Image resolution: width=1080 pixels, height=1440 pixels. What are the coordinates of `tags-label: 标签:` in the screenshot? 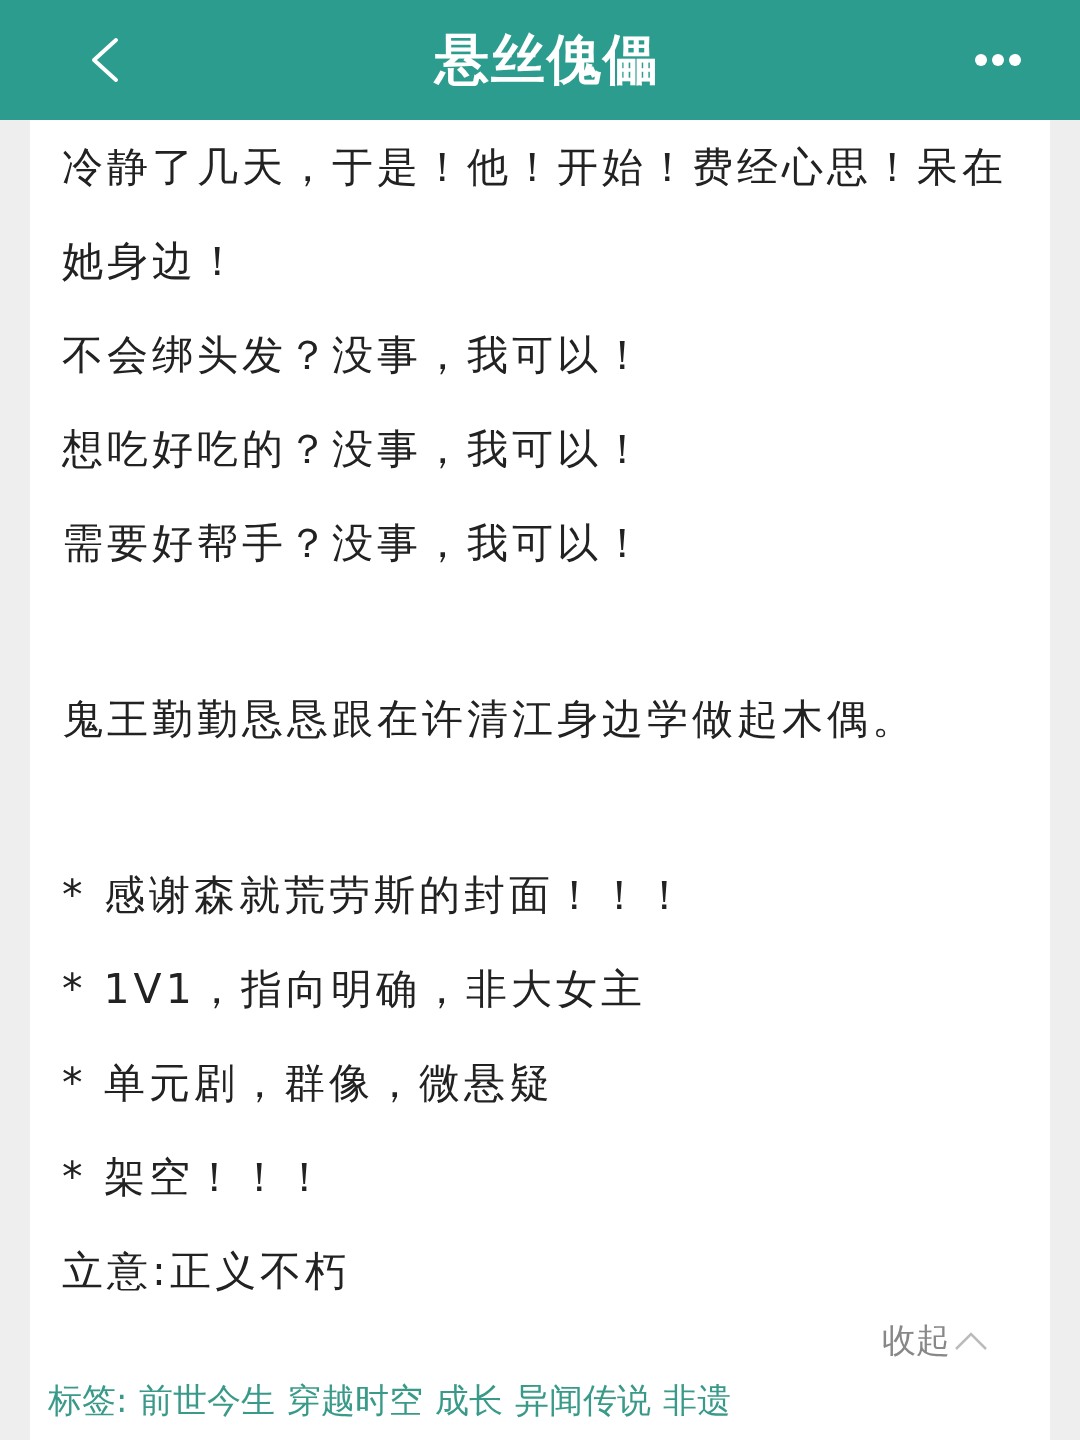 It's located at (88, 1400).